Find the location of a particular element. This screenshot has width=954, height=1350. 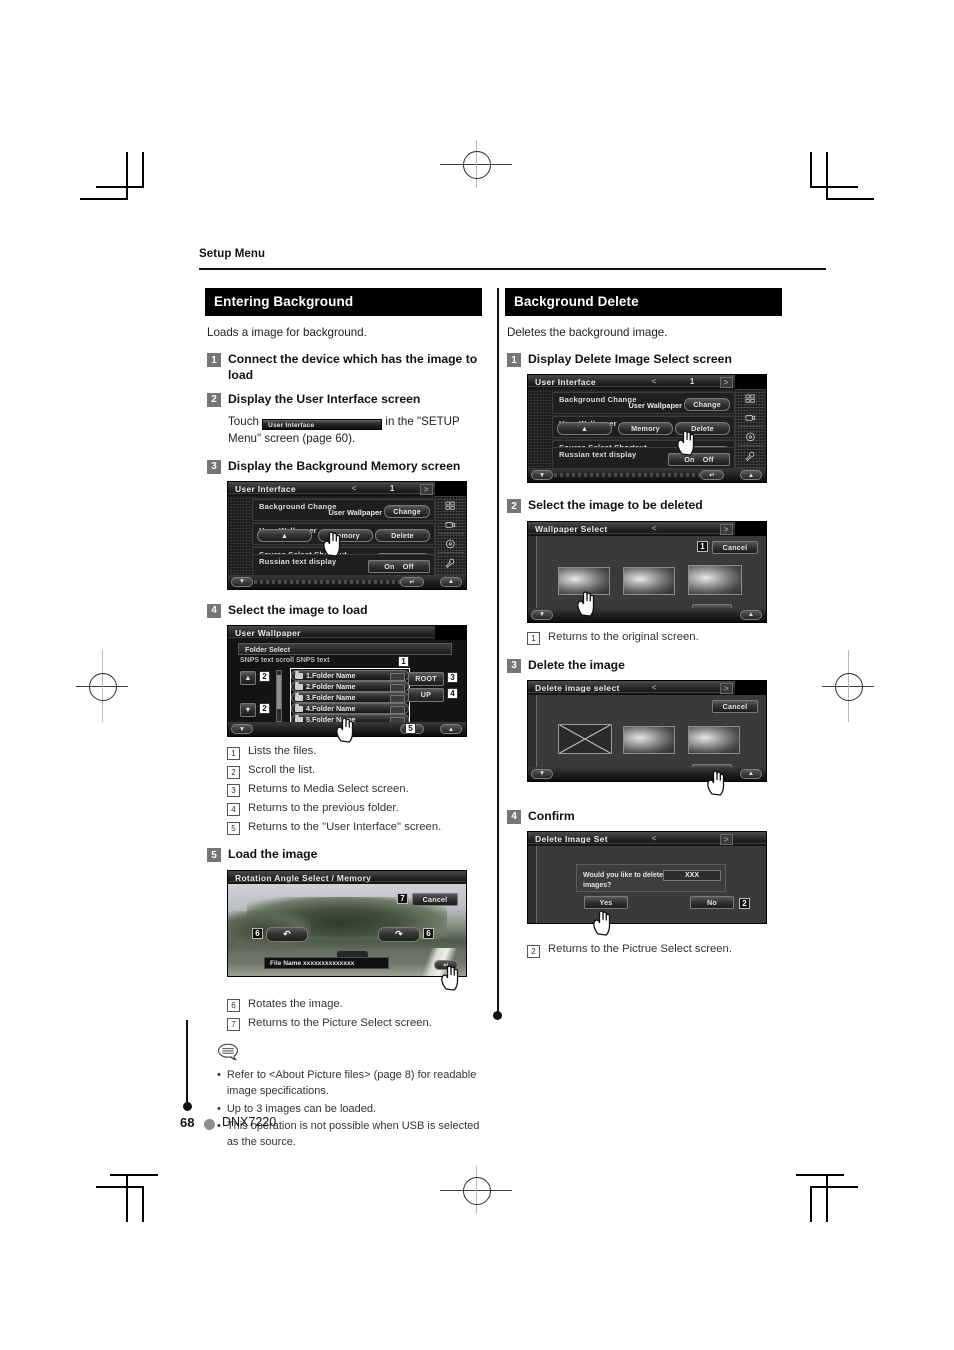

list-item: 1.Folder Name is located at coordinates (350, 676).